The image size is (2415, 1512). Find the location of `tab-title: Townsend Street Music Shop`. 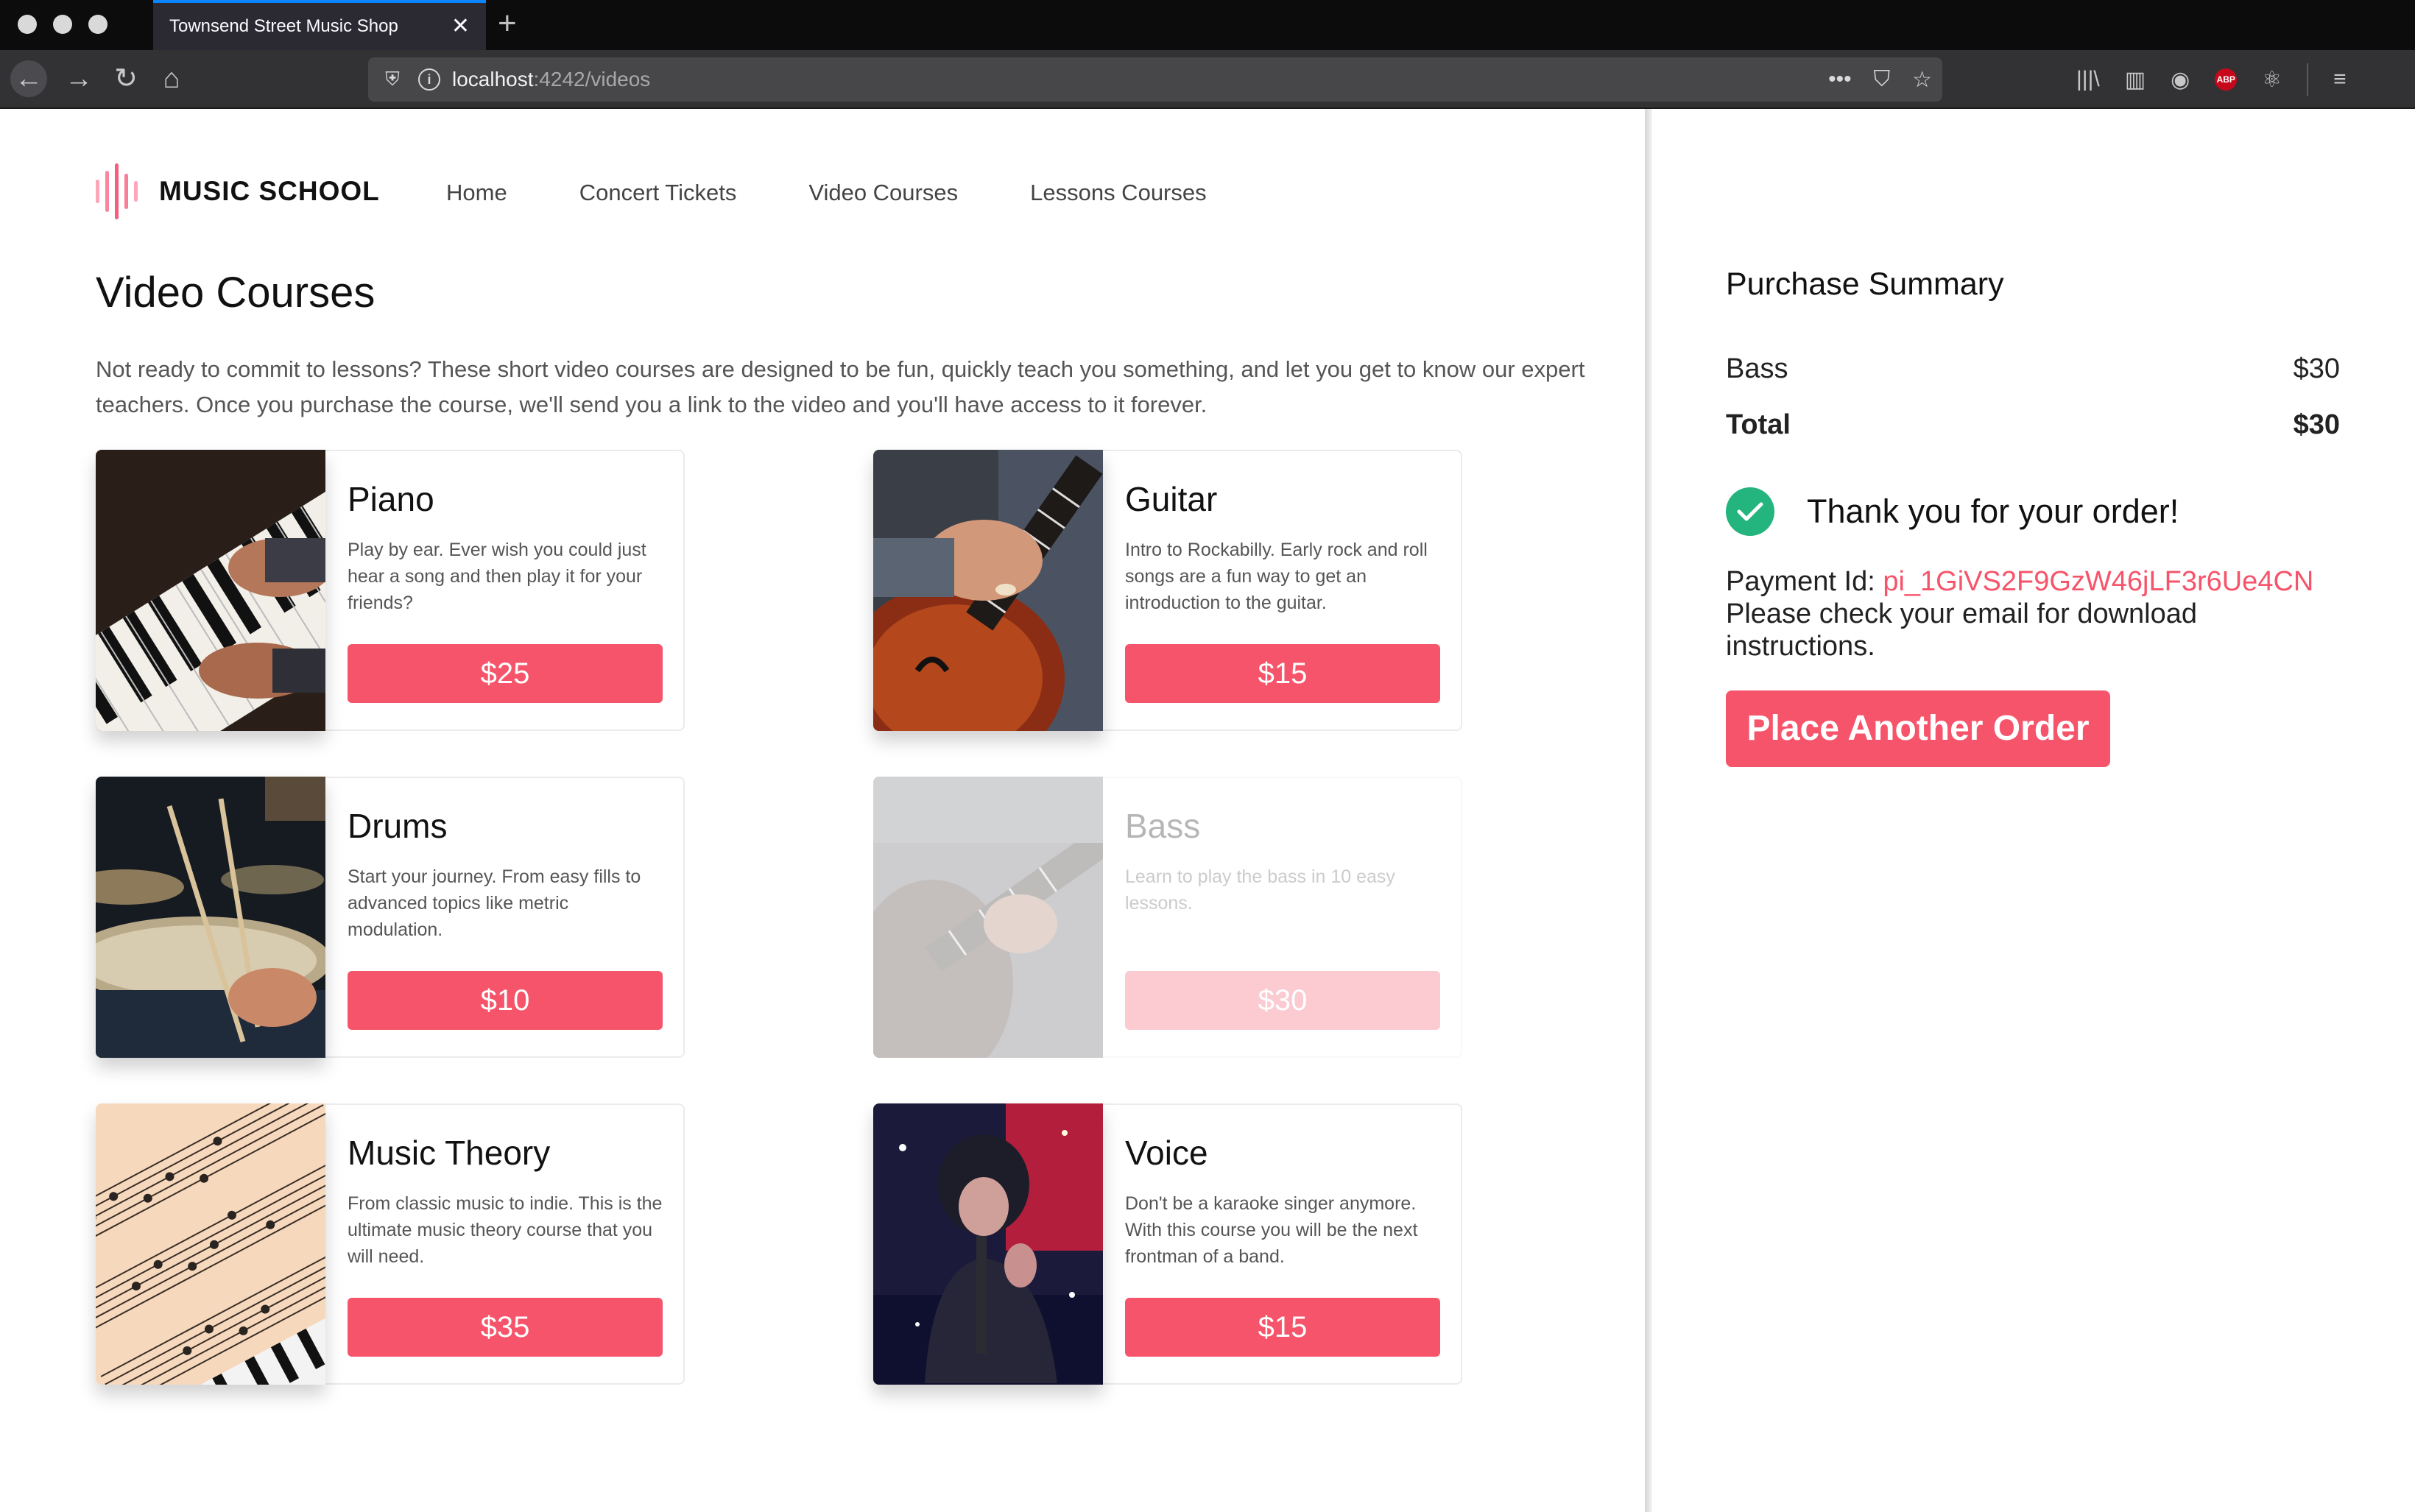

tab-title: Townsend Street Music Shop is located at coordinates (283, 26).